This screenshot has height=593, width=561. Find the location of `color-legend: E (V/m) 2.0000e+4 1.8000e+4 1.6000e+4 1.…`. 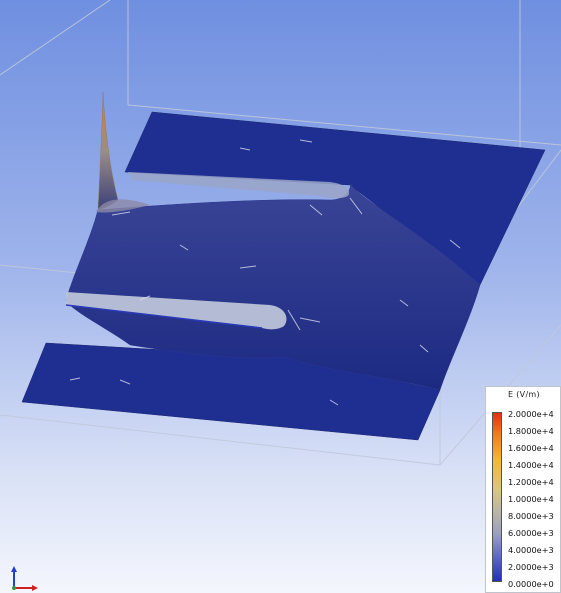

color-legend: E (V/m) 2.0000e+4 1.8000e+4 1.6000e+4 1.… is located at coordinates (523, 489).